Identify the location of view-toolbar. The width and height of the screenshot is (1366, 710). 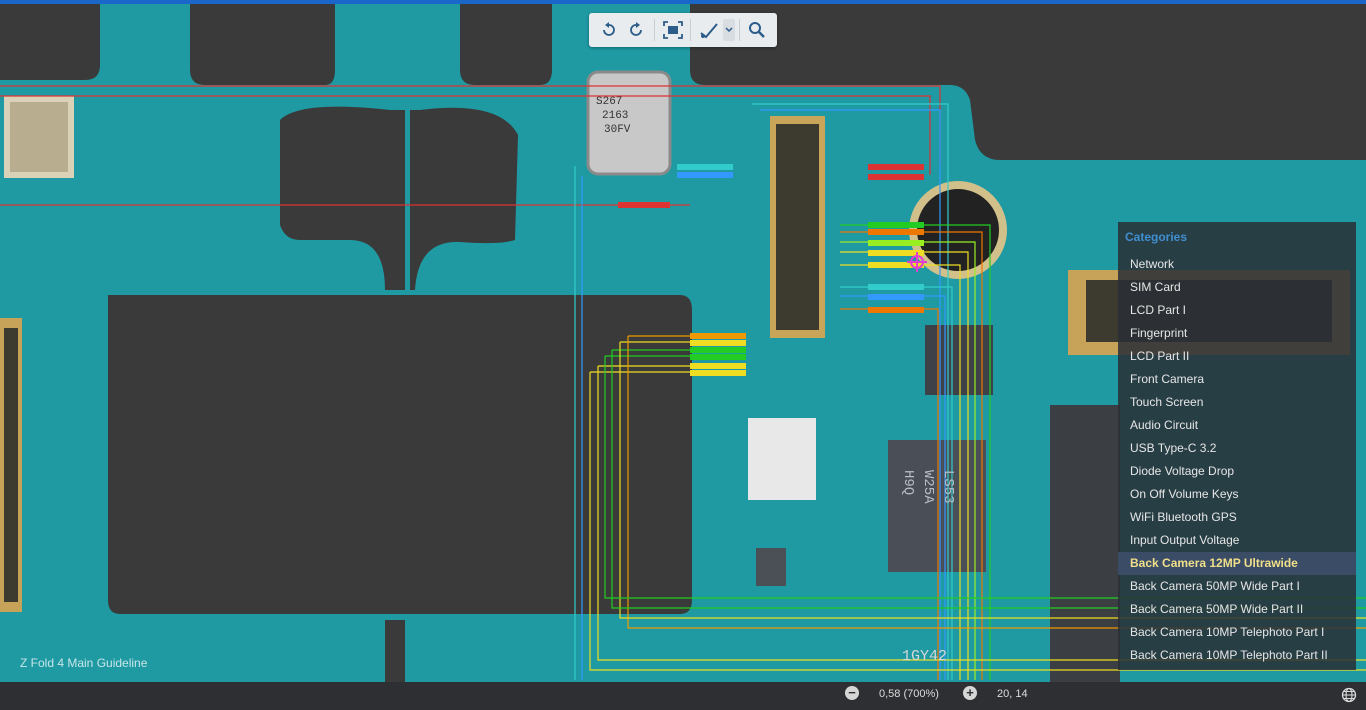
(683, 30).